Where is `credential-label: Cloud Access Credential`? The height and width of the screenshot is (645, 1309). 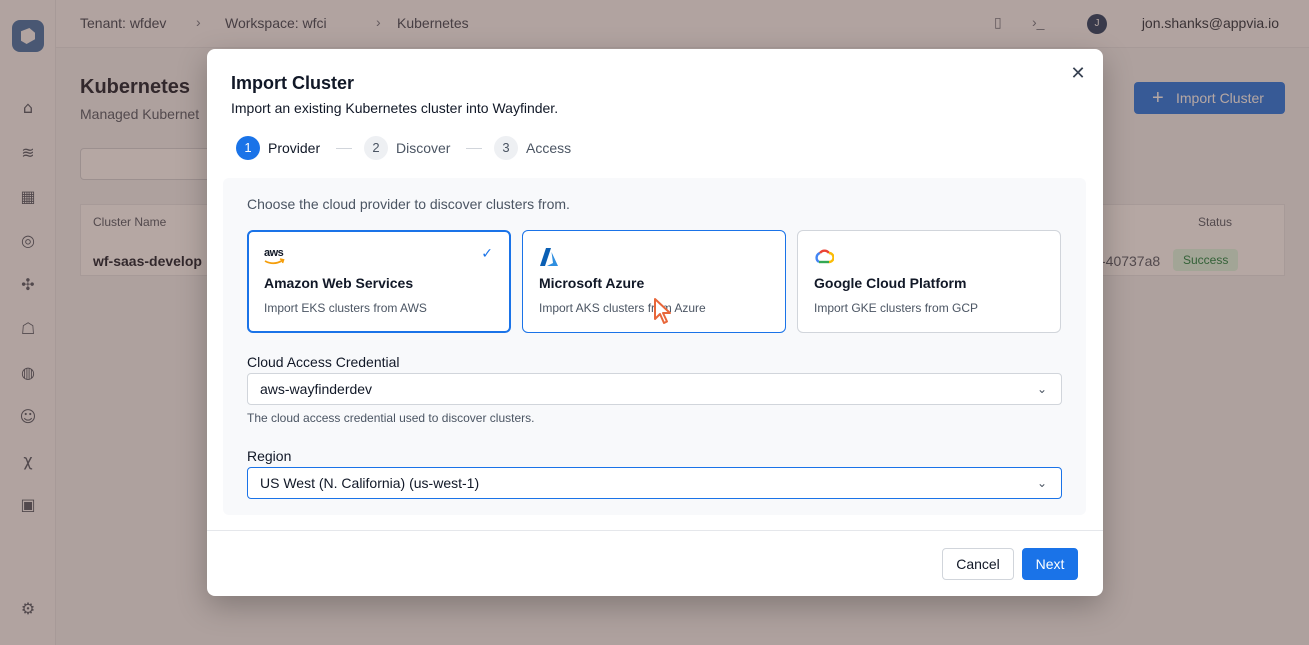 credential-label: Cloud Access Credential is located at coordinates (323, 362).